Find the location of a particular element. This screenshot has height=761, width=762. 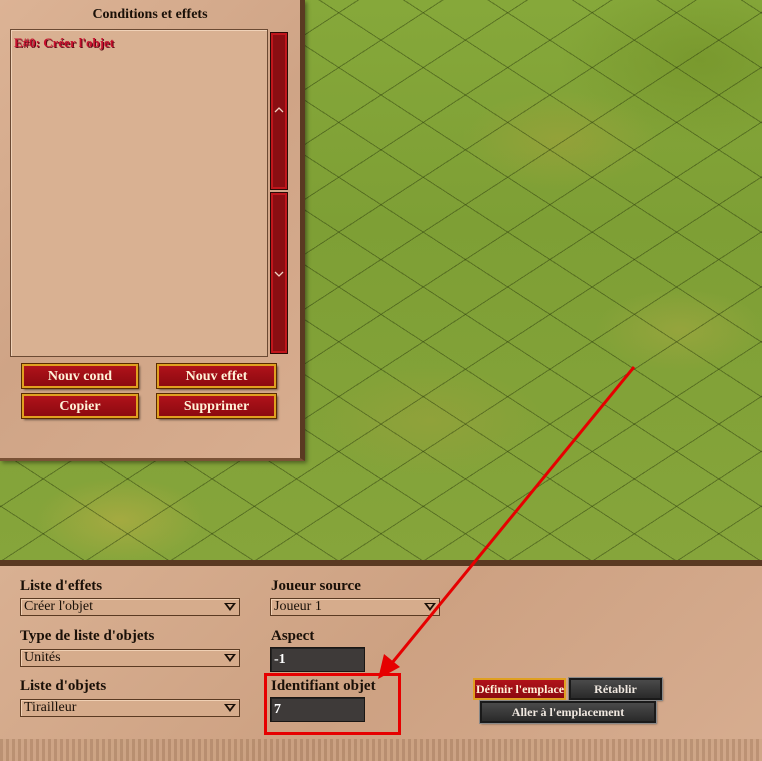

object-list-label: Liste d'objets is located at coordinates (63, 686).